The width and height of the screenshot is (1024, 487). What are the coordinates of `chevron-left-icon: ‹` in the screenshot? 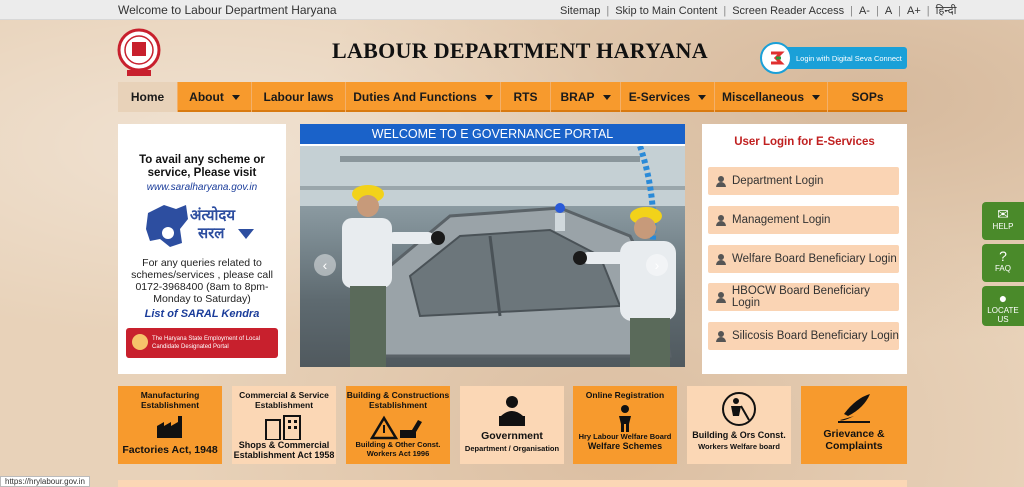 It's located at (325, 265).